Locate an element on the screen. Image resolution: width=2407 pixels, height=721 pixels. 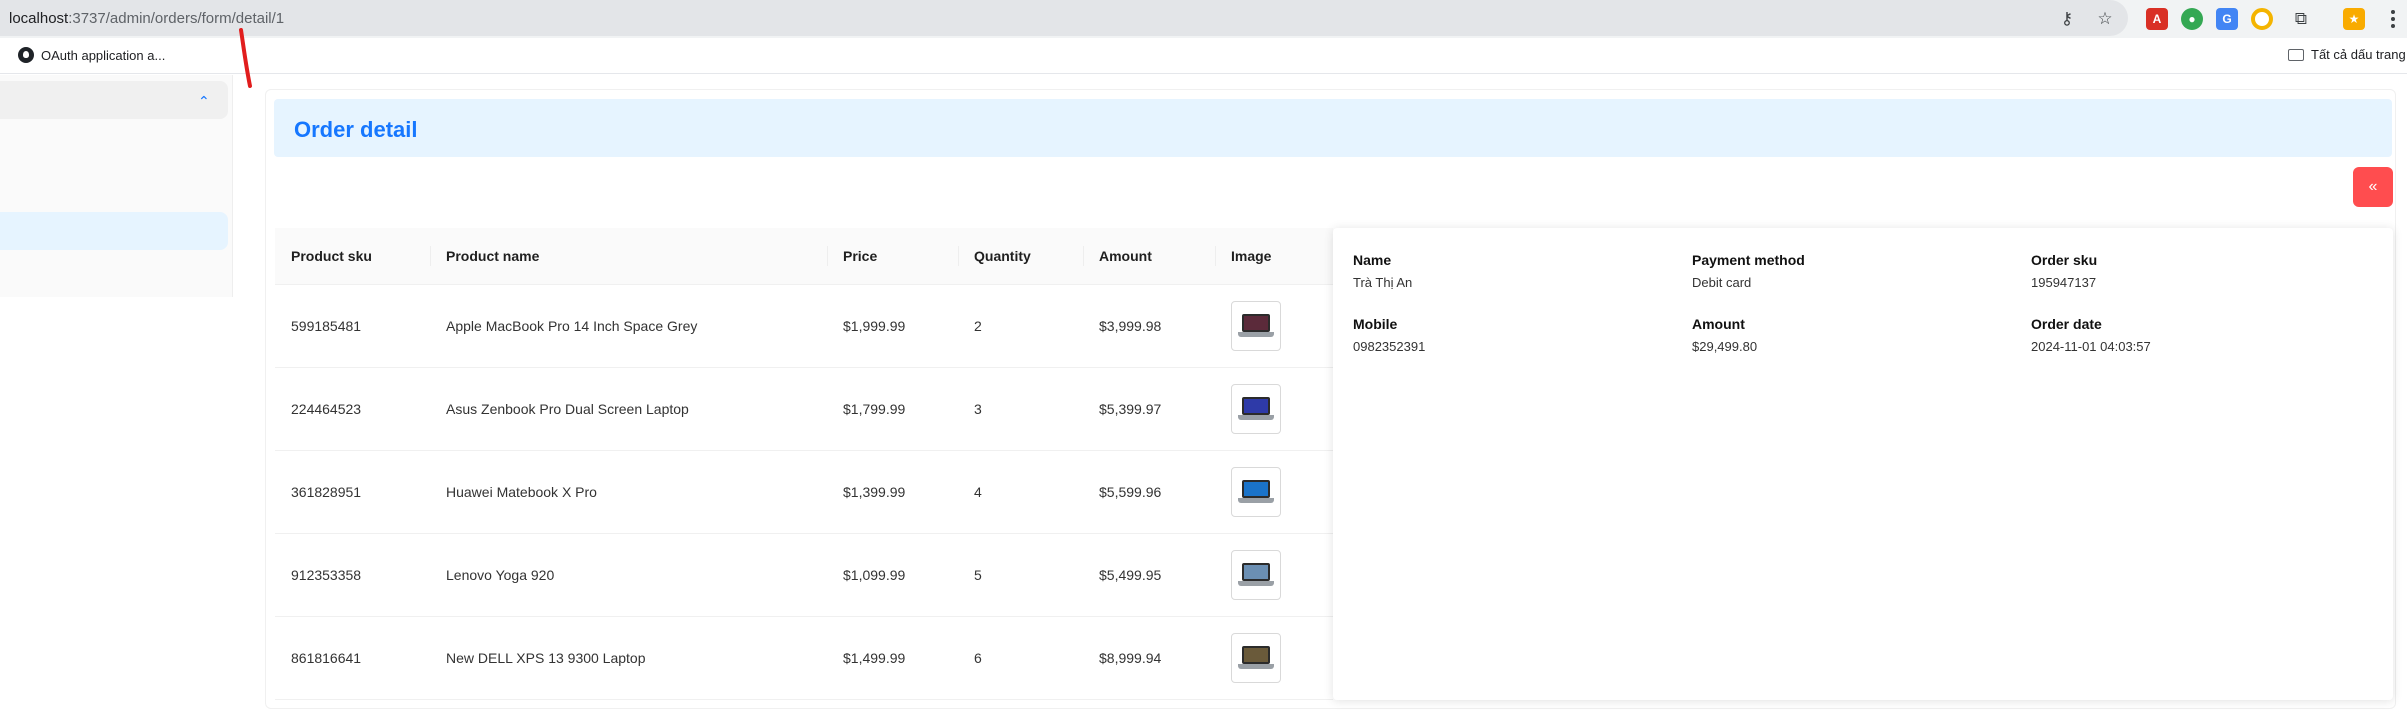
cell-price: $1,499.99 is located at coordinates (892, 658).